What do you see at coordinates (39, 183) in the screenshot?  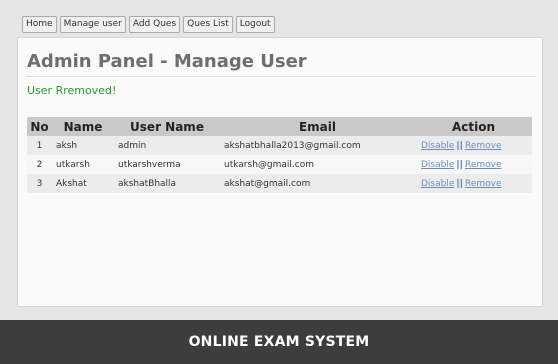 I see `row-no: 3` at bounding box center [39, 183].